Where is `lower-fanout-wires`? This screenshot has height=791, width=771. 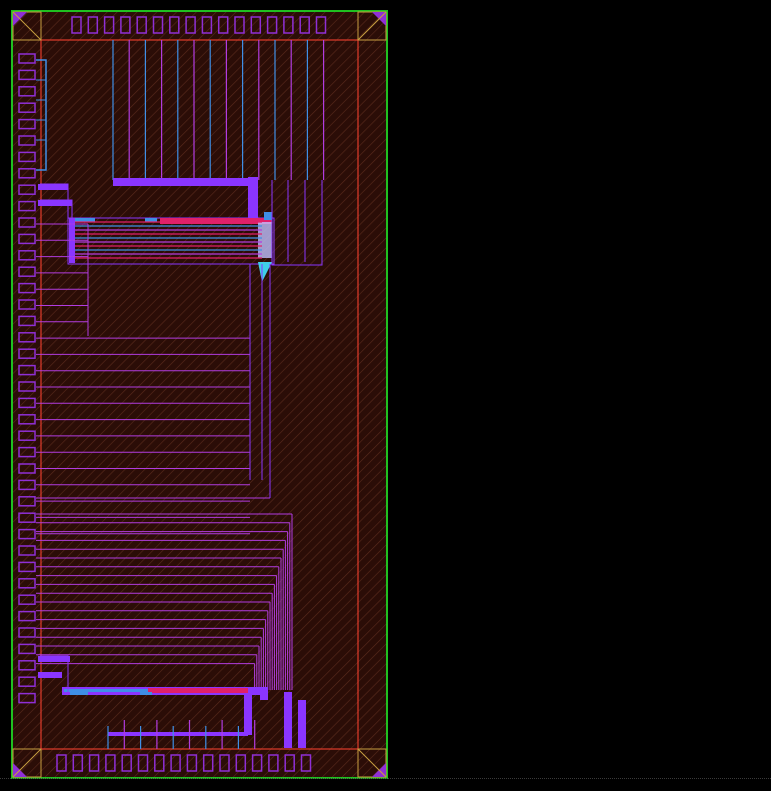
lower-fanout-wires is located at coordinates (164, 601).